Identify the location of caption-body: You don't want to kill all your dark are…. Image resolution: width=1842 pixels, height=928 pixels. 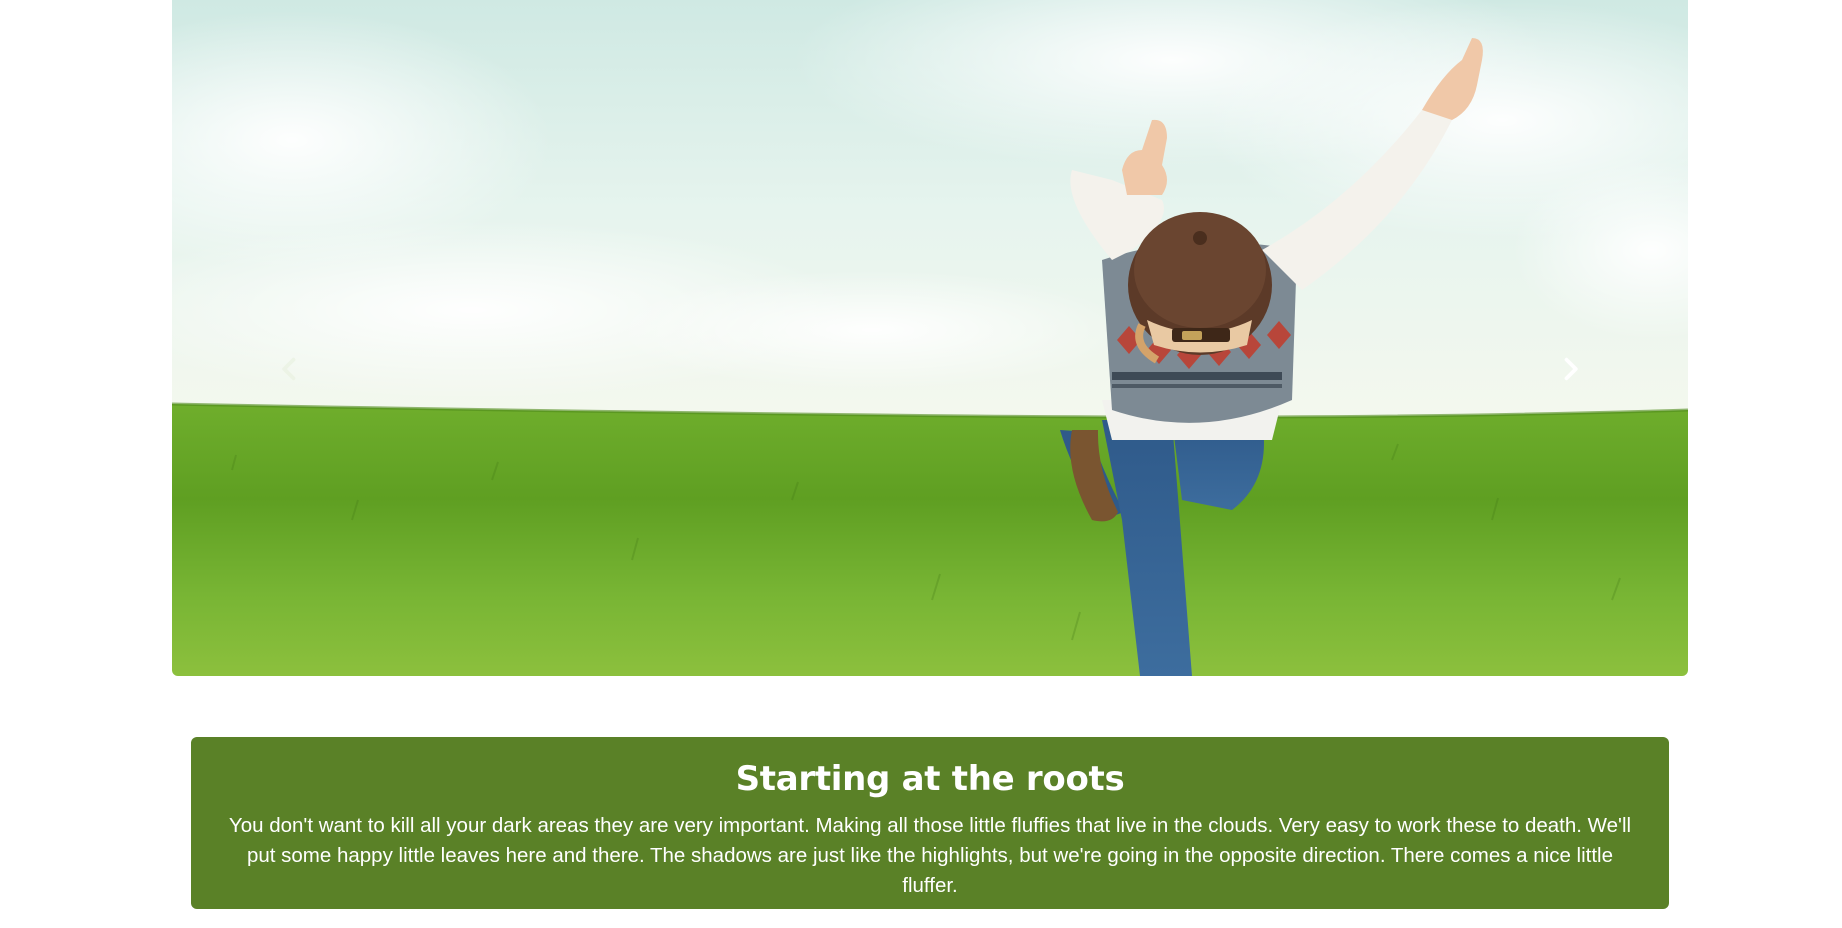
(930, 855).